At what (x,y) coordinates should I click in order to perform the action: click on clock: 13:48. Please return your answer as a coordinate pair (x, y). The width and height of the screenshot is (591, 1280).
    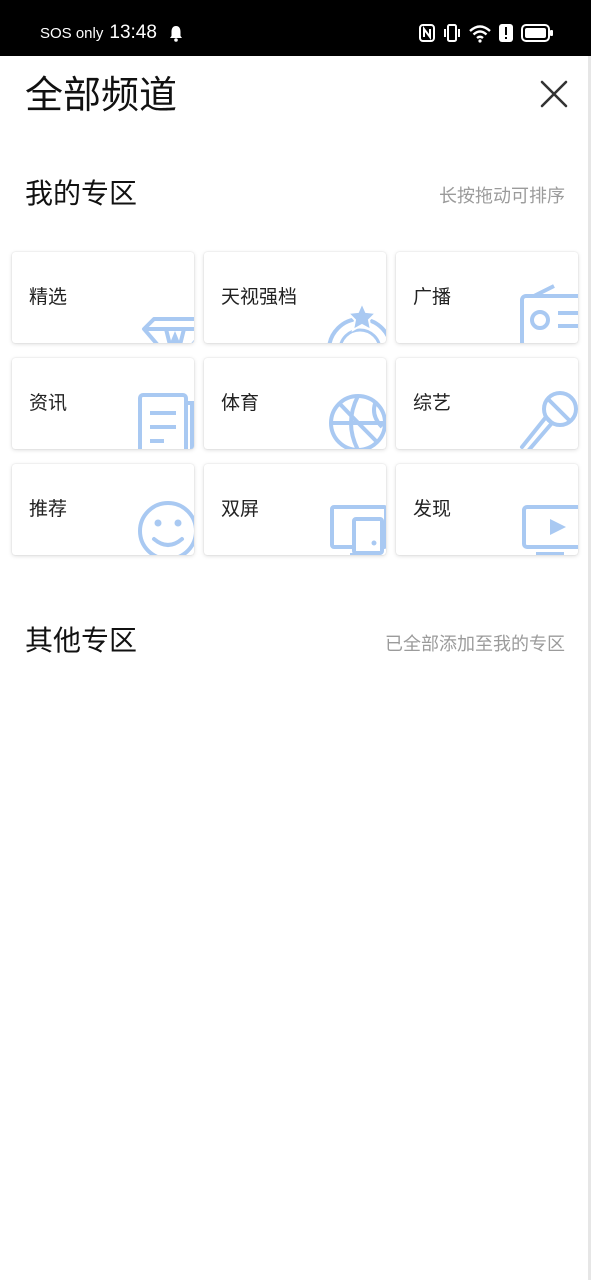
    Looking at the image, I should click on (133, 32).